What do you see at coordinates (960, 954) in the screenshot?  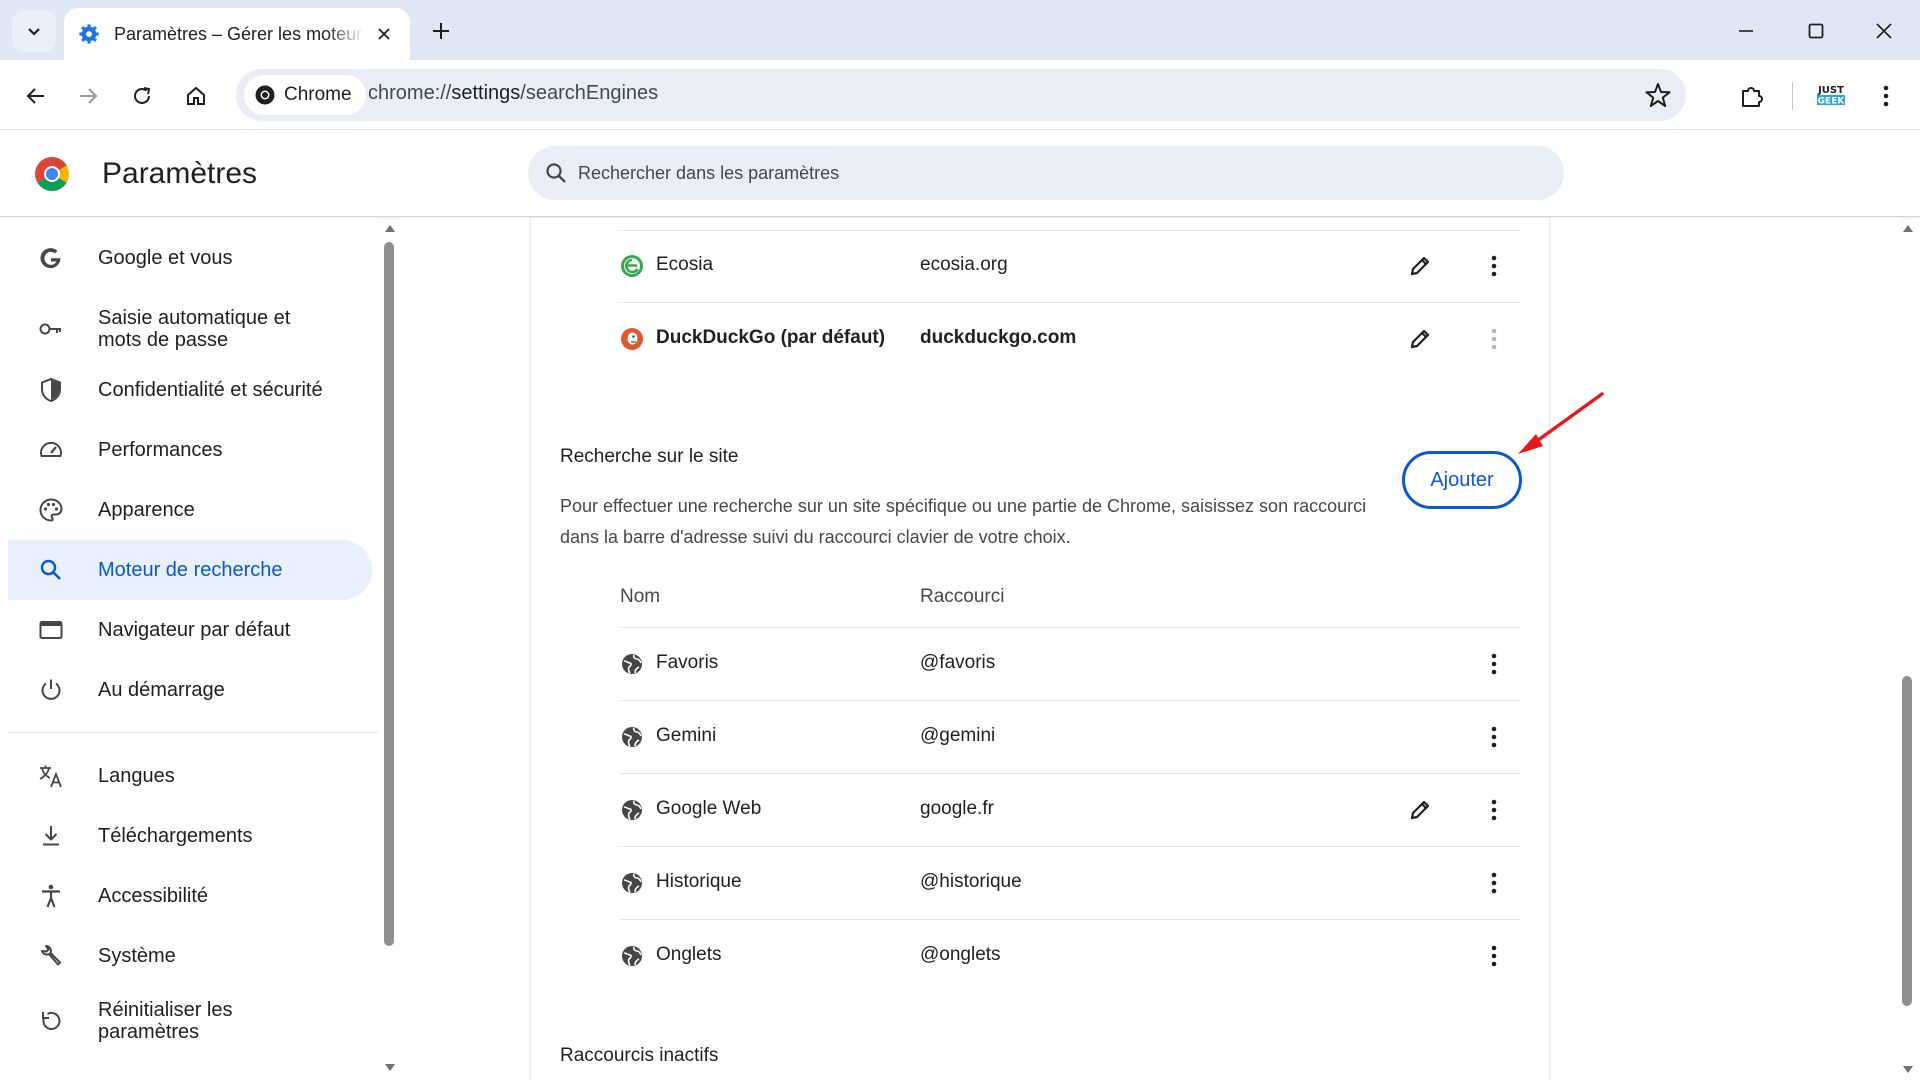 I see `site-search-shortcut: @onglets` at bounding box center [960, 954].